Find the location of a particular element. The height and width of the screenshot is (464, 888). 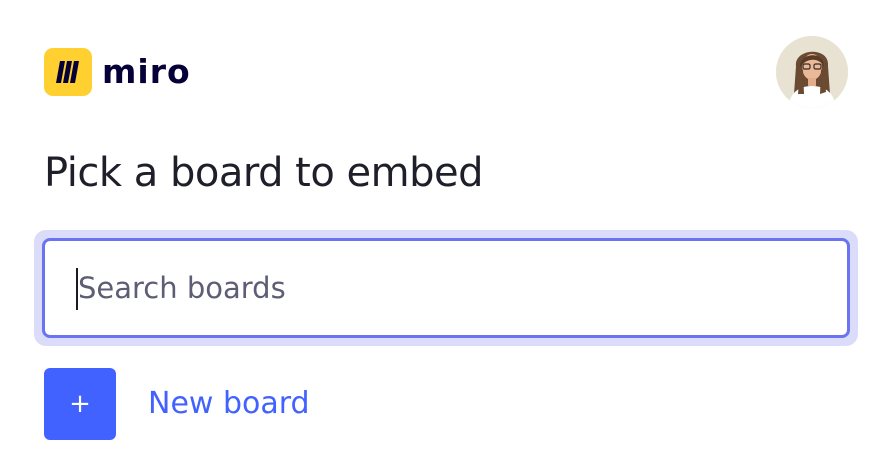

miro-logo-icon is located at coordinates (68, 72).